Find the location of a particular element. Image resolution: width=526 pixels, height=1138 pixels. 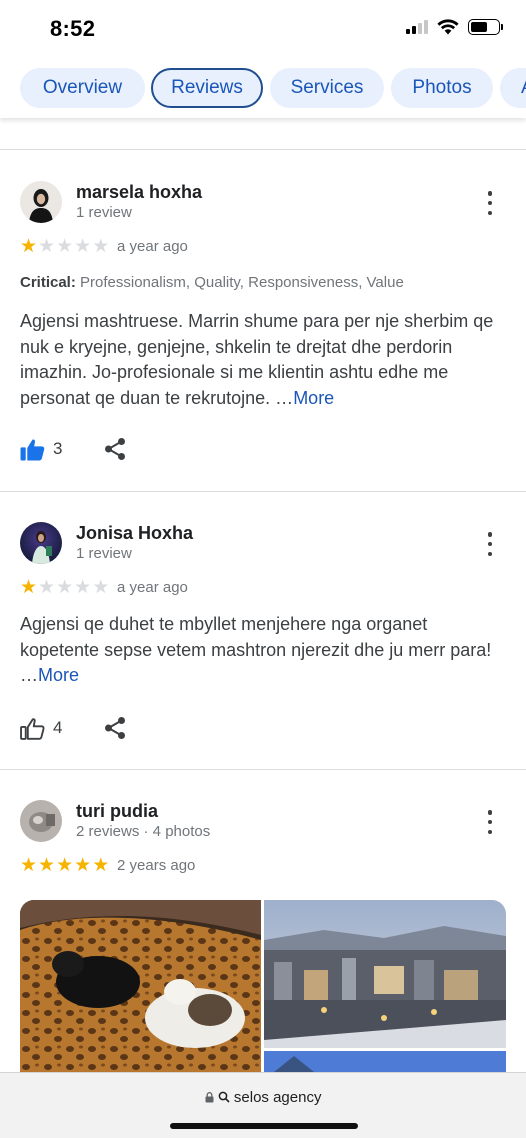

wifi-icon is located at coordinates (448, 27).